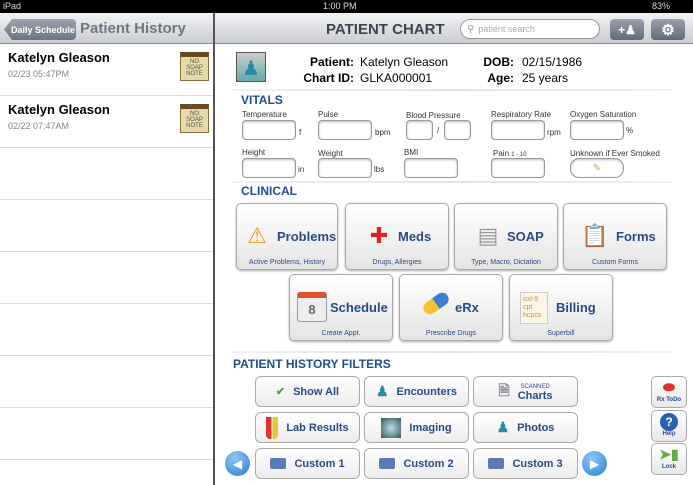  I want to click on next-arrow-button: ▶, so click(594, 463).